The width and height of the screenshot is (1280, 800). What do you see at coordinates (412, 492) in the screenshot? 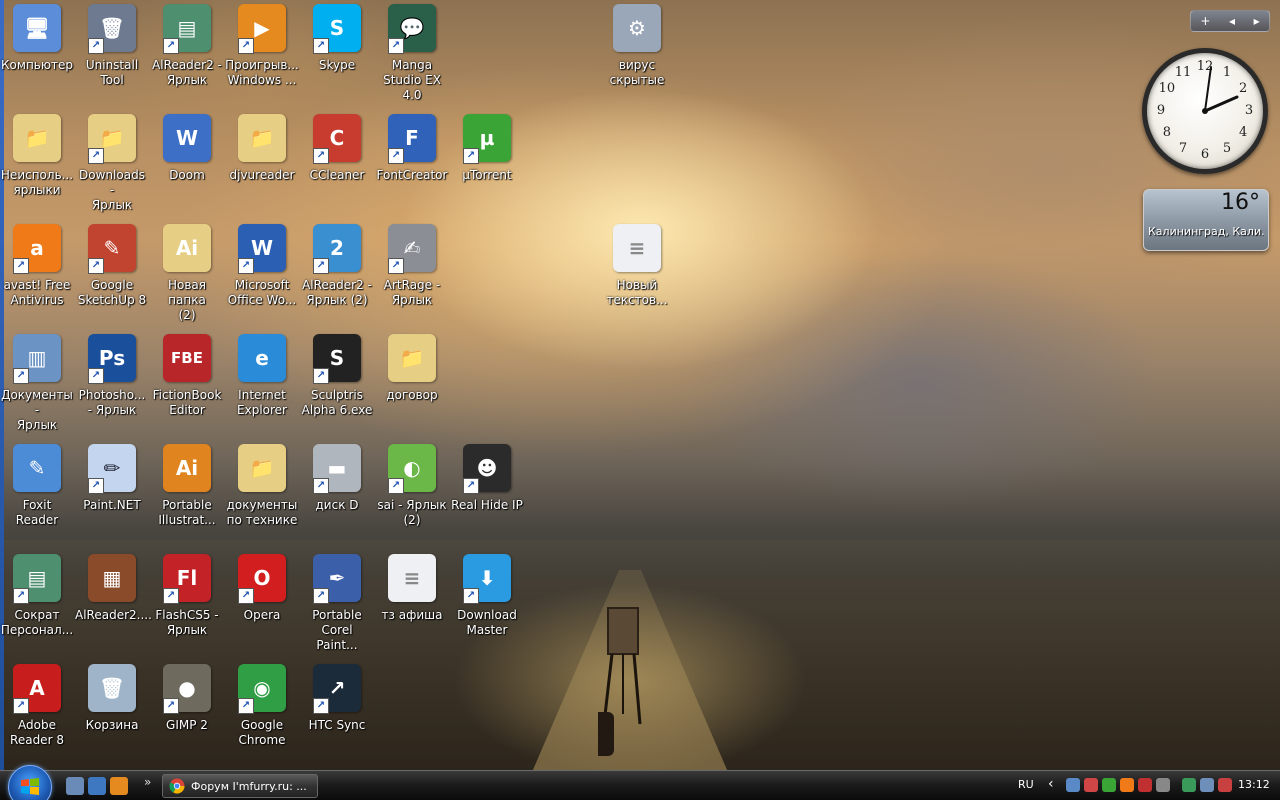
I see `icon-sai: ◐ ↗ sai - Ярлык (2)` at bounding box center [412, 492].